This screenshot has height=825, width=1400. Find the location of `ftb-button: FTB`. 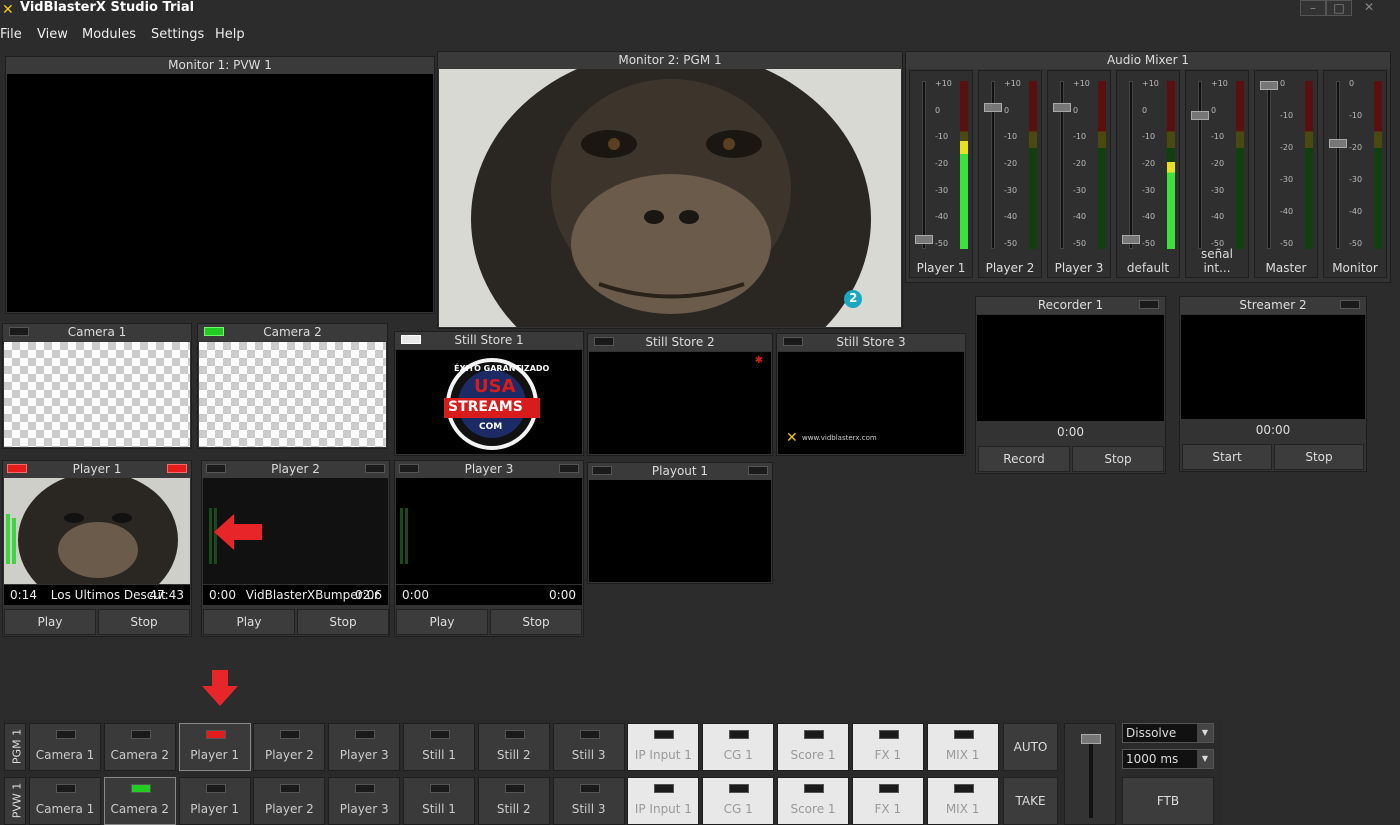

ftb-button: FTB is located at coordinates (1168, 801).